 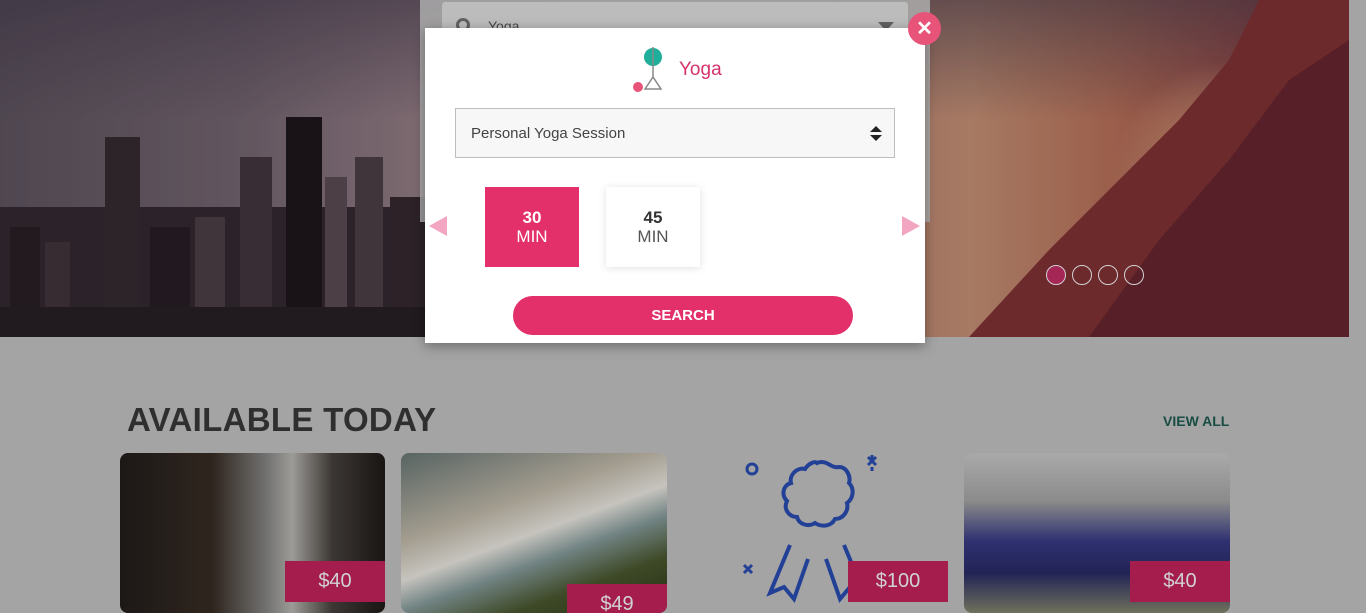 I want to click on duration-option-45: 45 MIN, so click(x=653, y=227).